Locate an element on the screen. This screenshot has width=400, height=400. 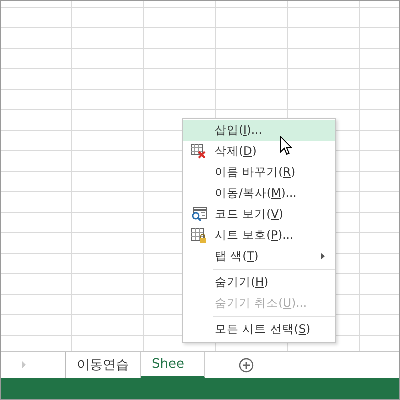
mouse-pointer-icon is located at coordinates (286, 146).